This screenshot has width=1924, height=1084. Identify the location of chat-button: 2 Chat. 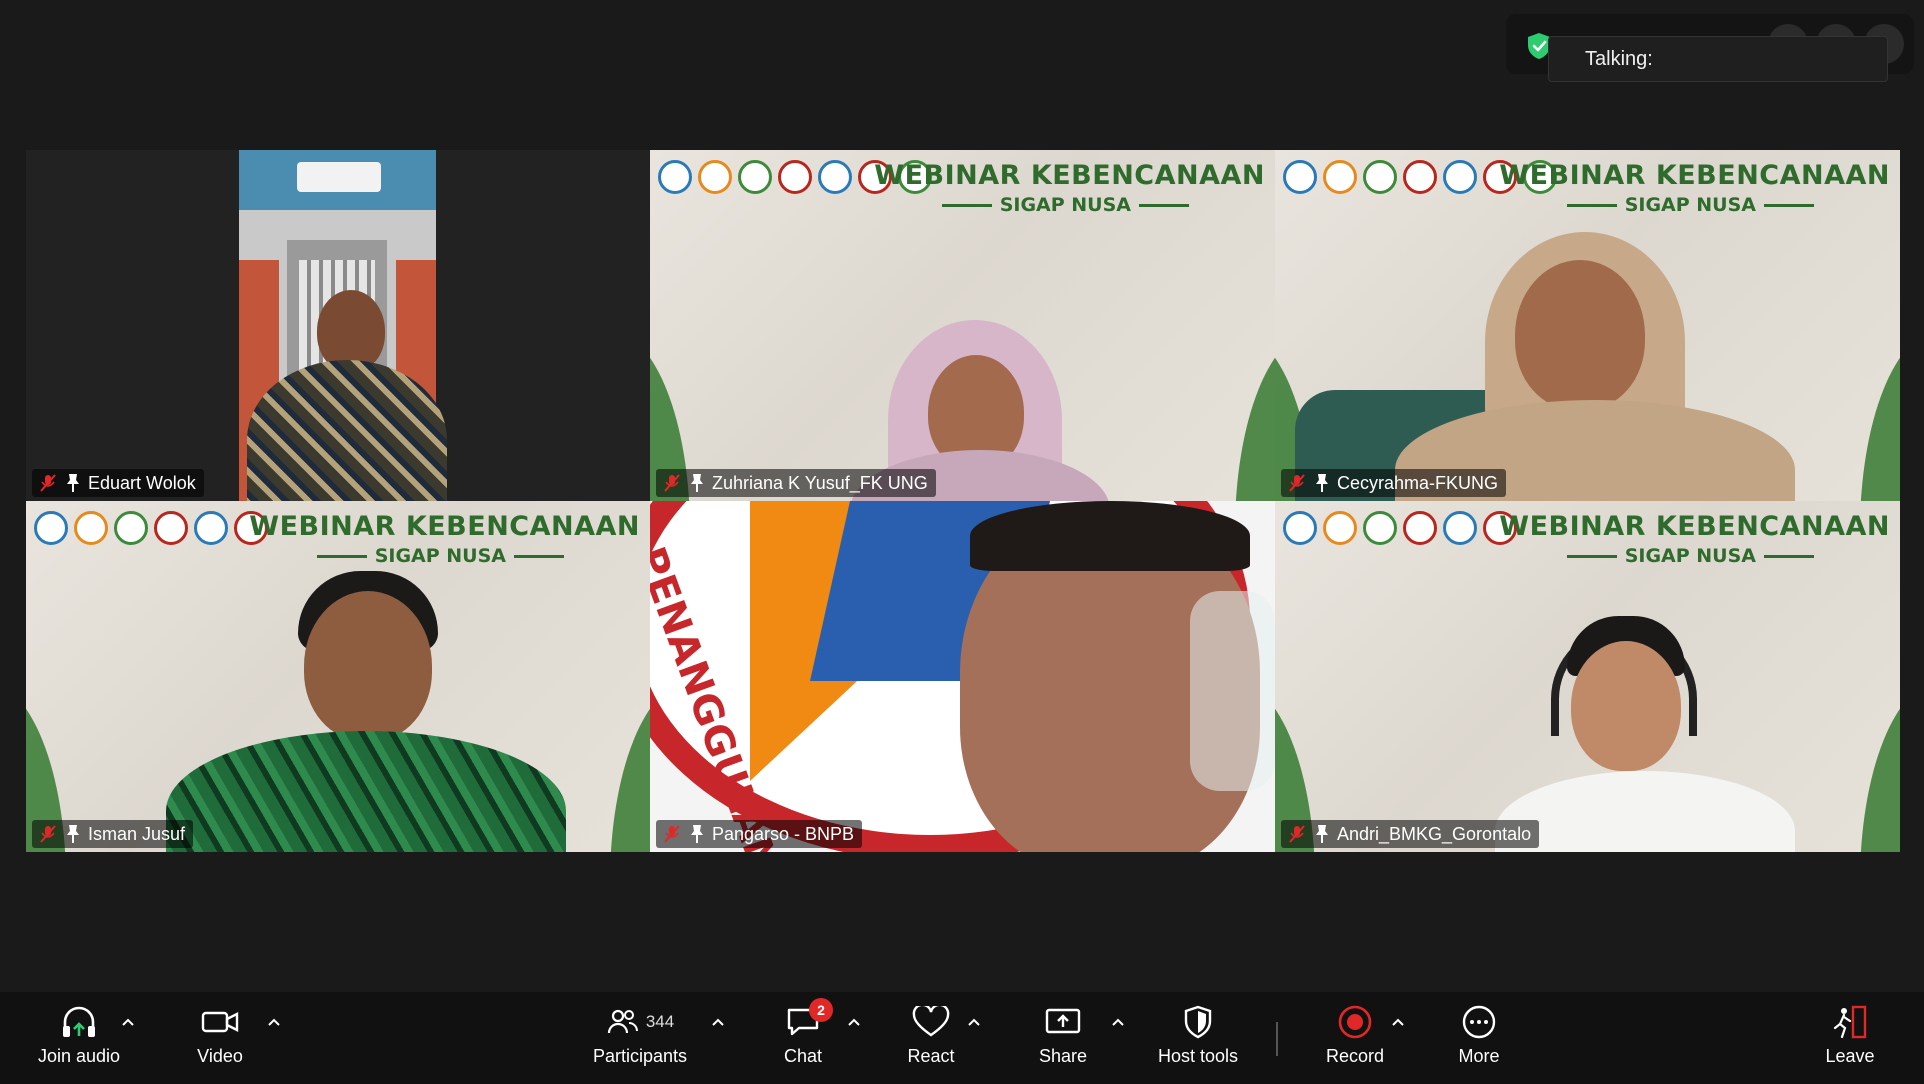
(803, 1037).